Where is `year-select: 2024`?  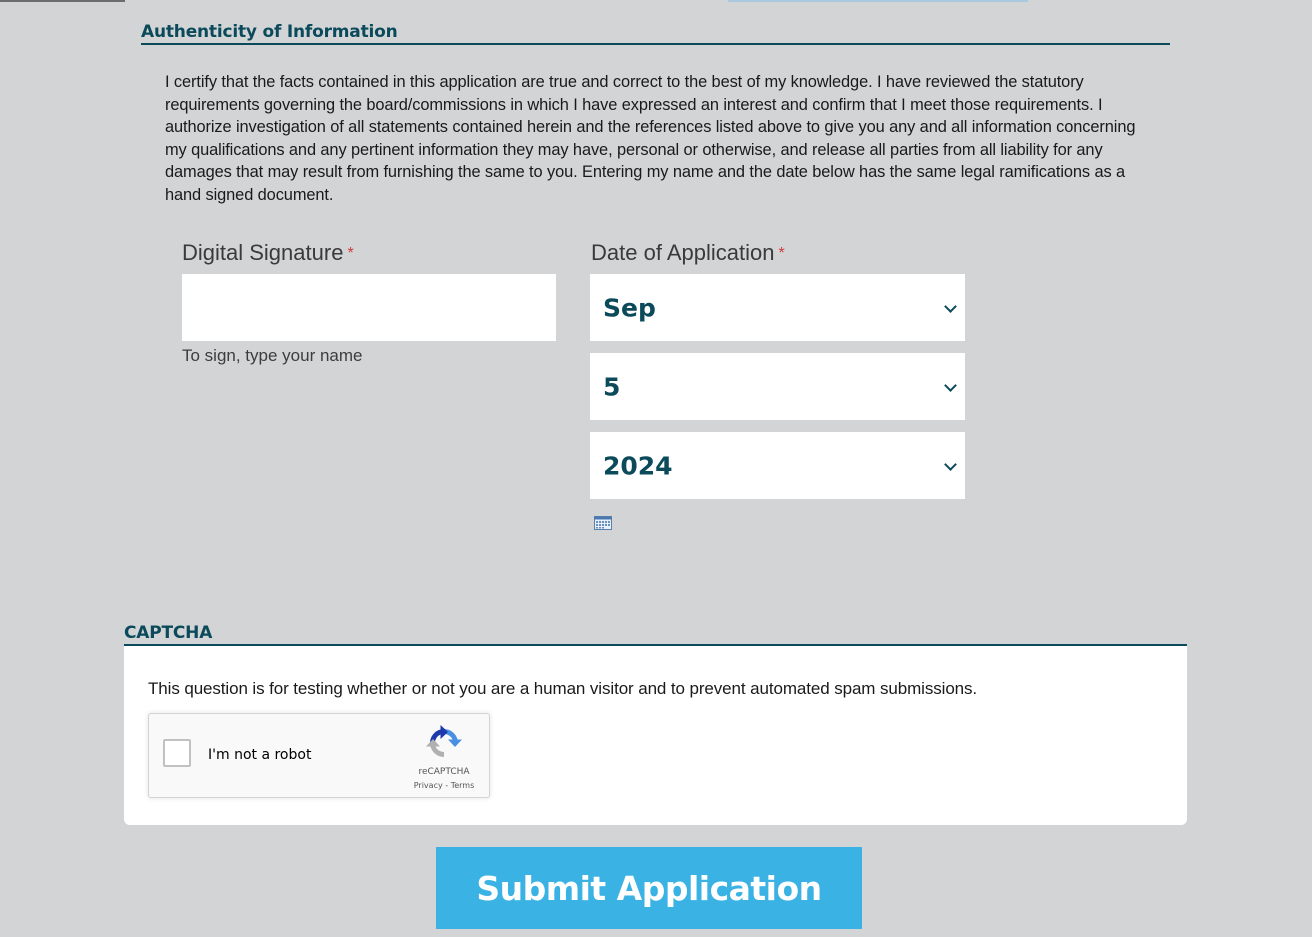
year-select: 2024 is located at coordinates (777, 465).